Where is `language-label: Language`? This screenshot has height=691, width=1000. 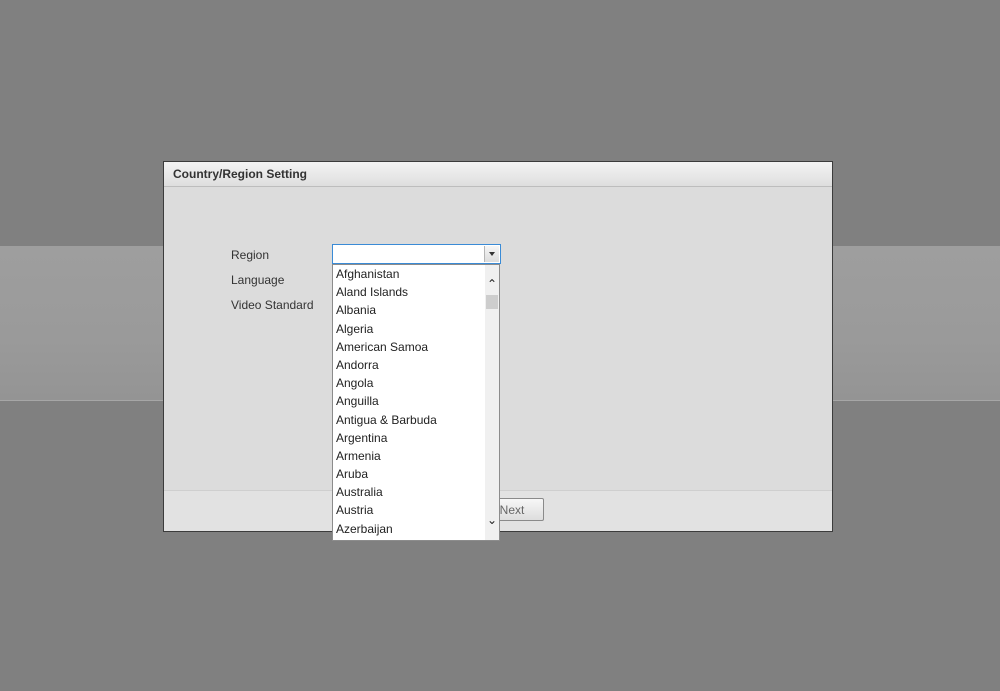
language-label: Language is located at coordinates (258, 280).